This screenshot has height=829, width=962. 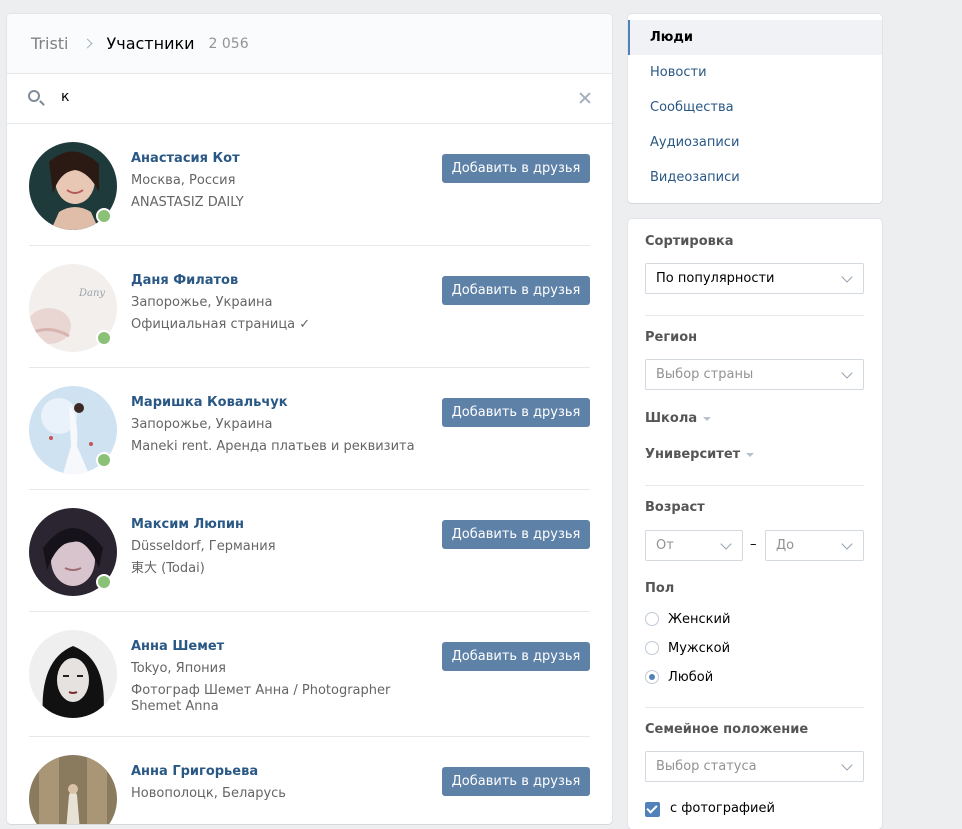 I want to click on person-location: Новополоцк, Беларусь, so click(x=208, y=793).